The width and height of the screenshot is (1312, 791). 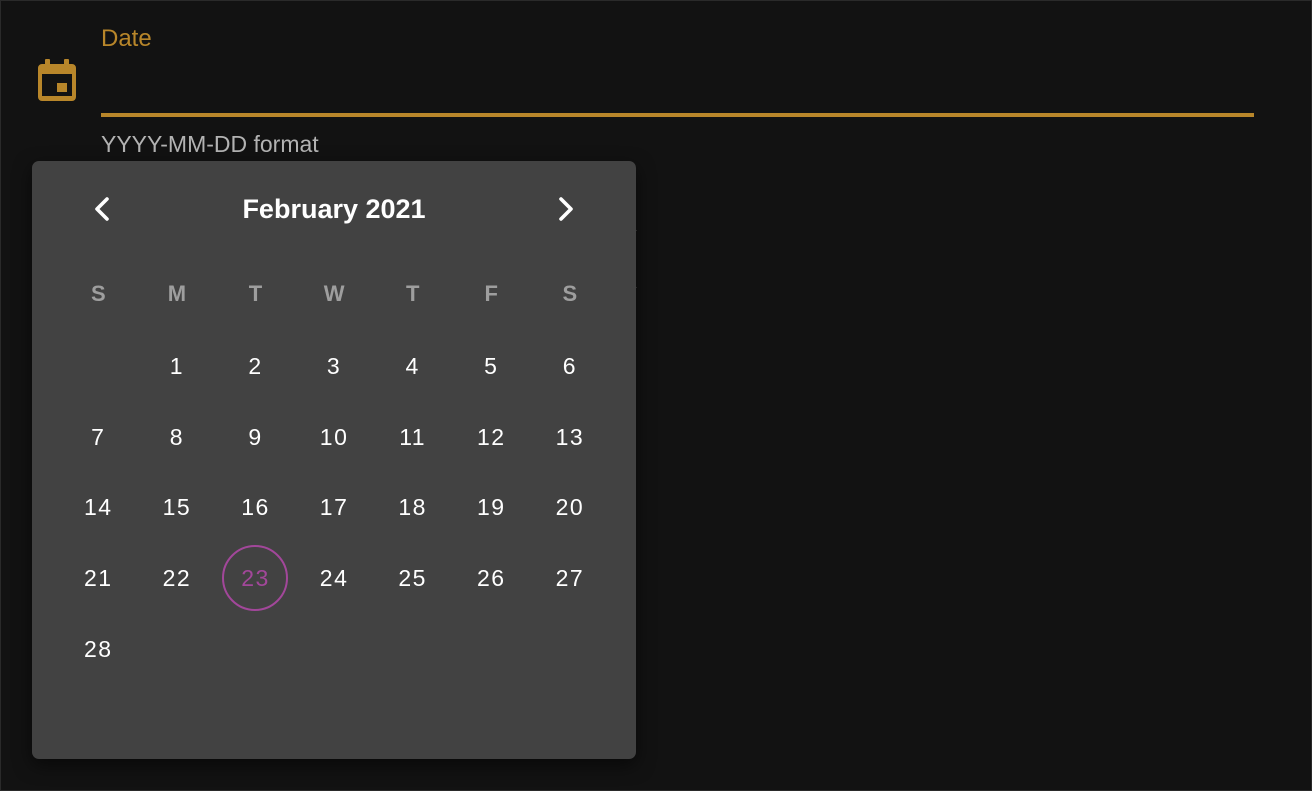 I want to click on day-button: 21, so click(x=98, y=578).